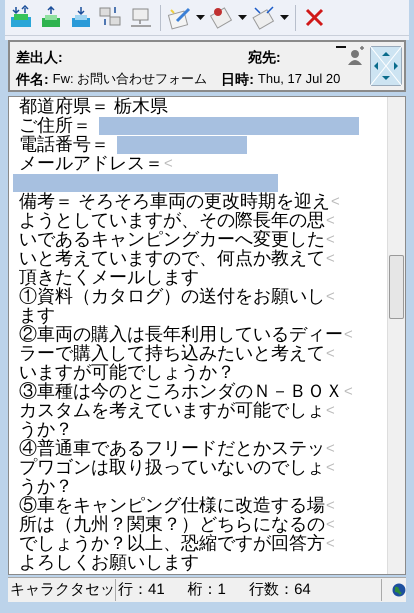 The height and width of the screenshot is (613, 414). I want to click on message-line: カスタムを考えていますが可能でしょ, so click(172, 410).